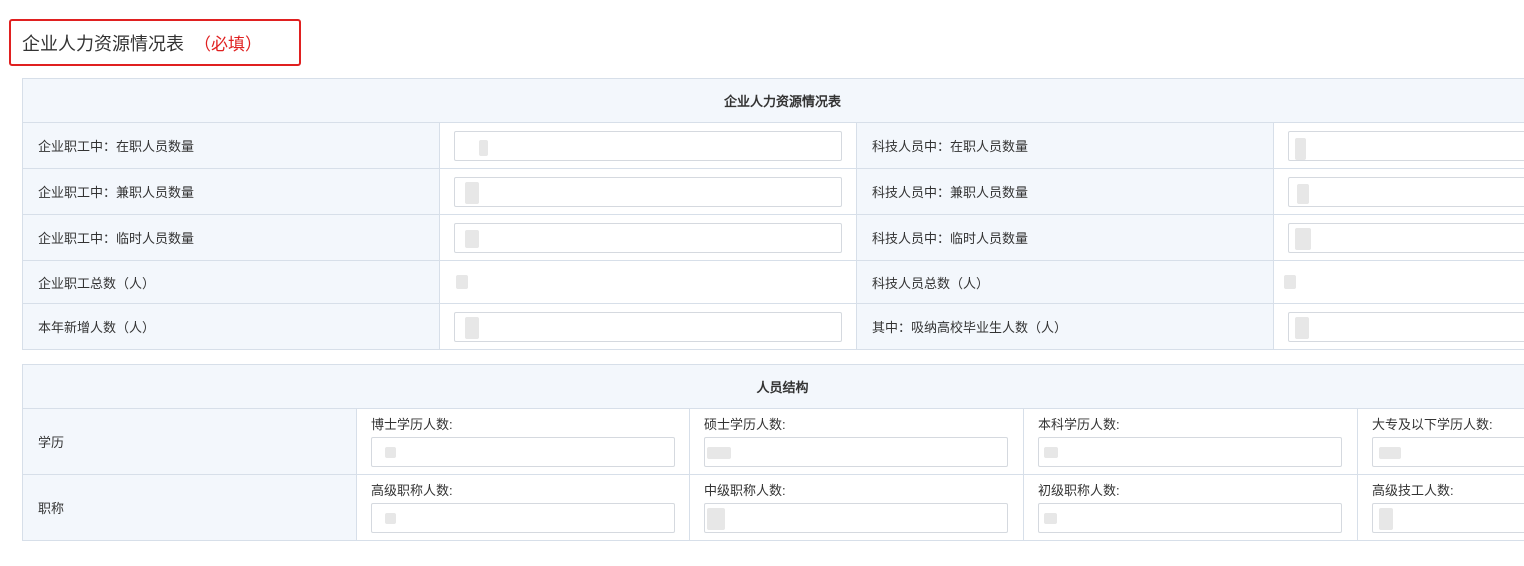  I want to click on required-mark: （必填）, so click(228, 44).